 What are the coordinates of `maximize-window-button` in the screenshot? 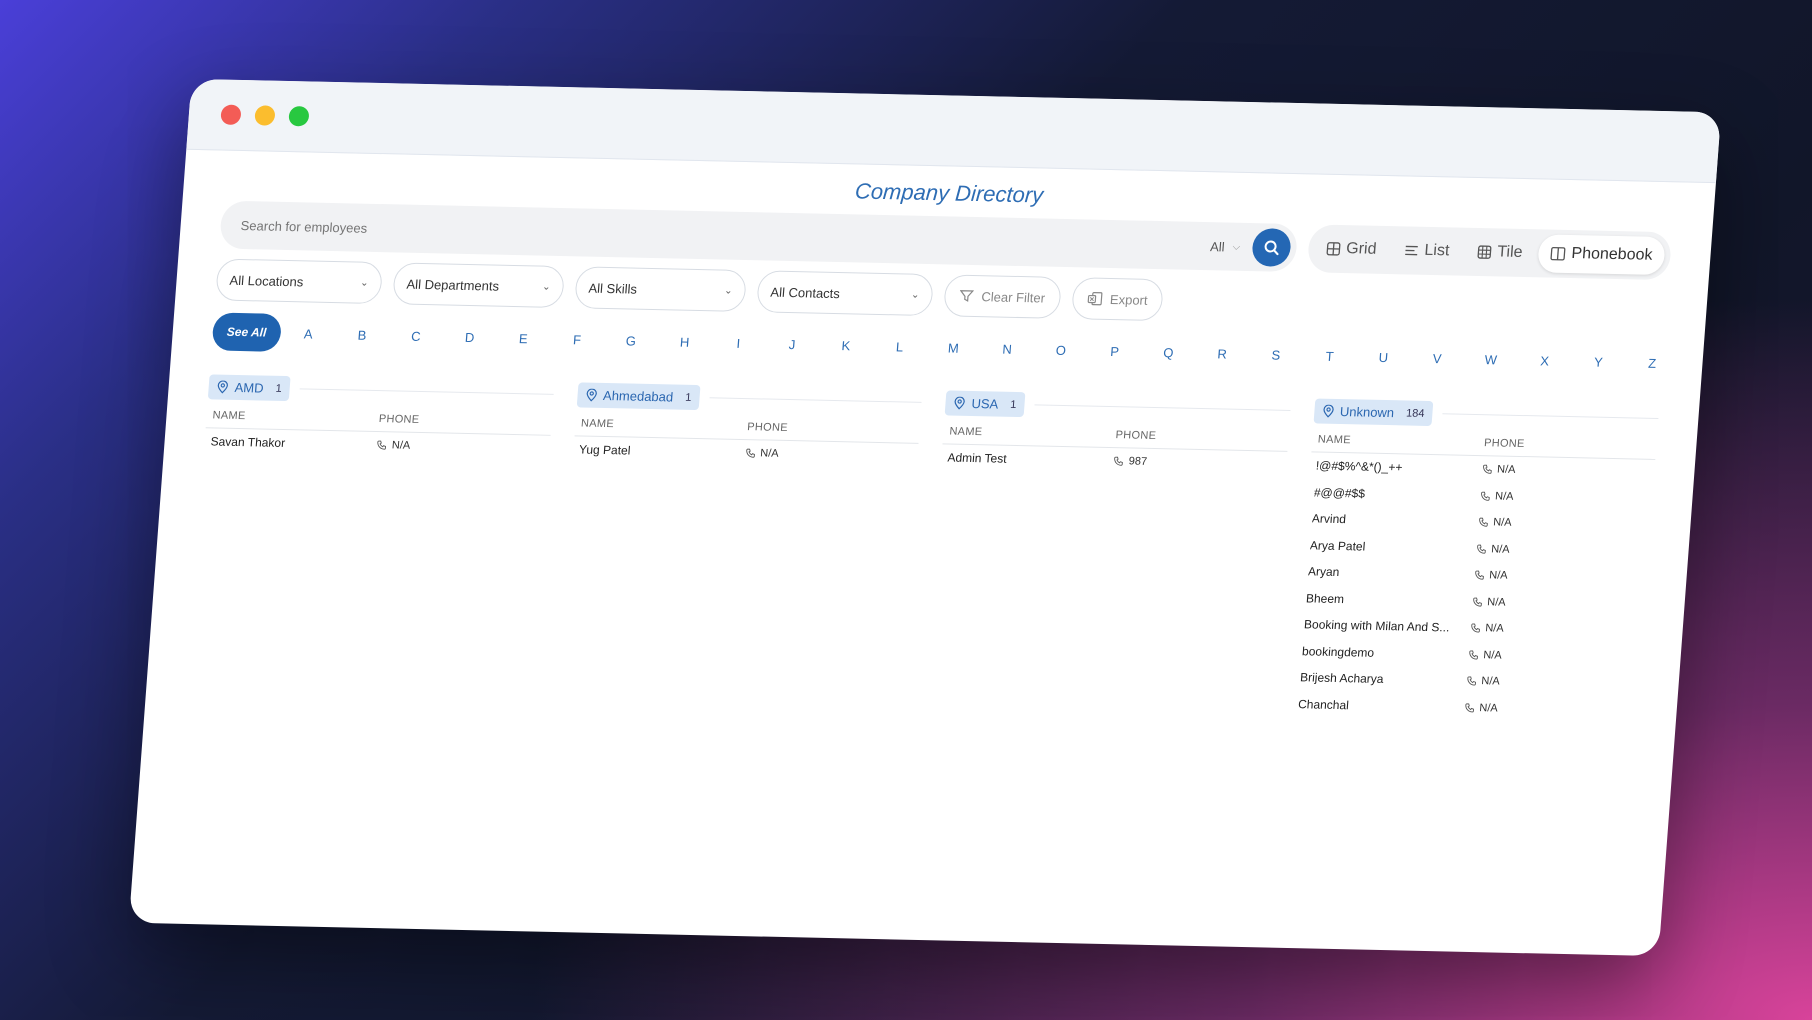 It's located at (299, 116).